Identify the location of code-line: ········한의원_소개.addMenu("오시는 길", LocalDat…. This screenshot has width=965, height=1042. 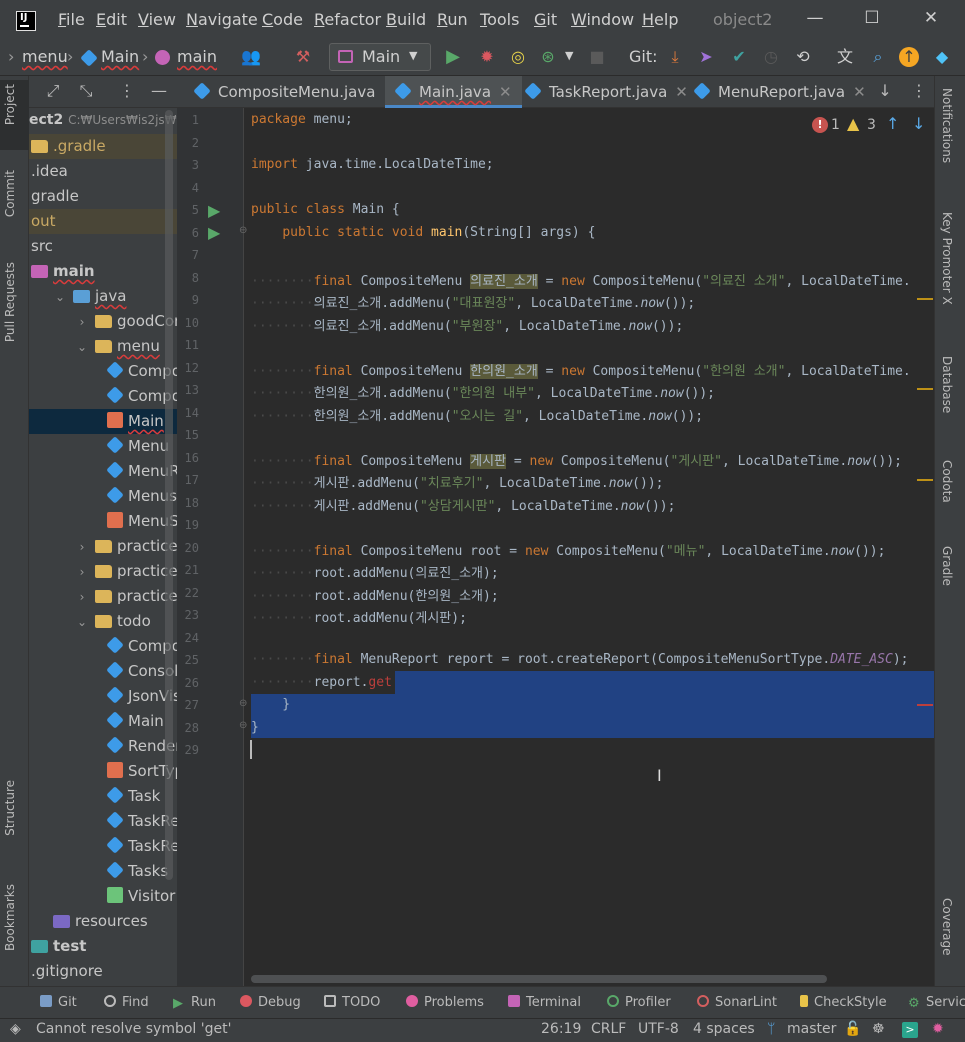
(477, 414).